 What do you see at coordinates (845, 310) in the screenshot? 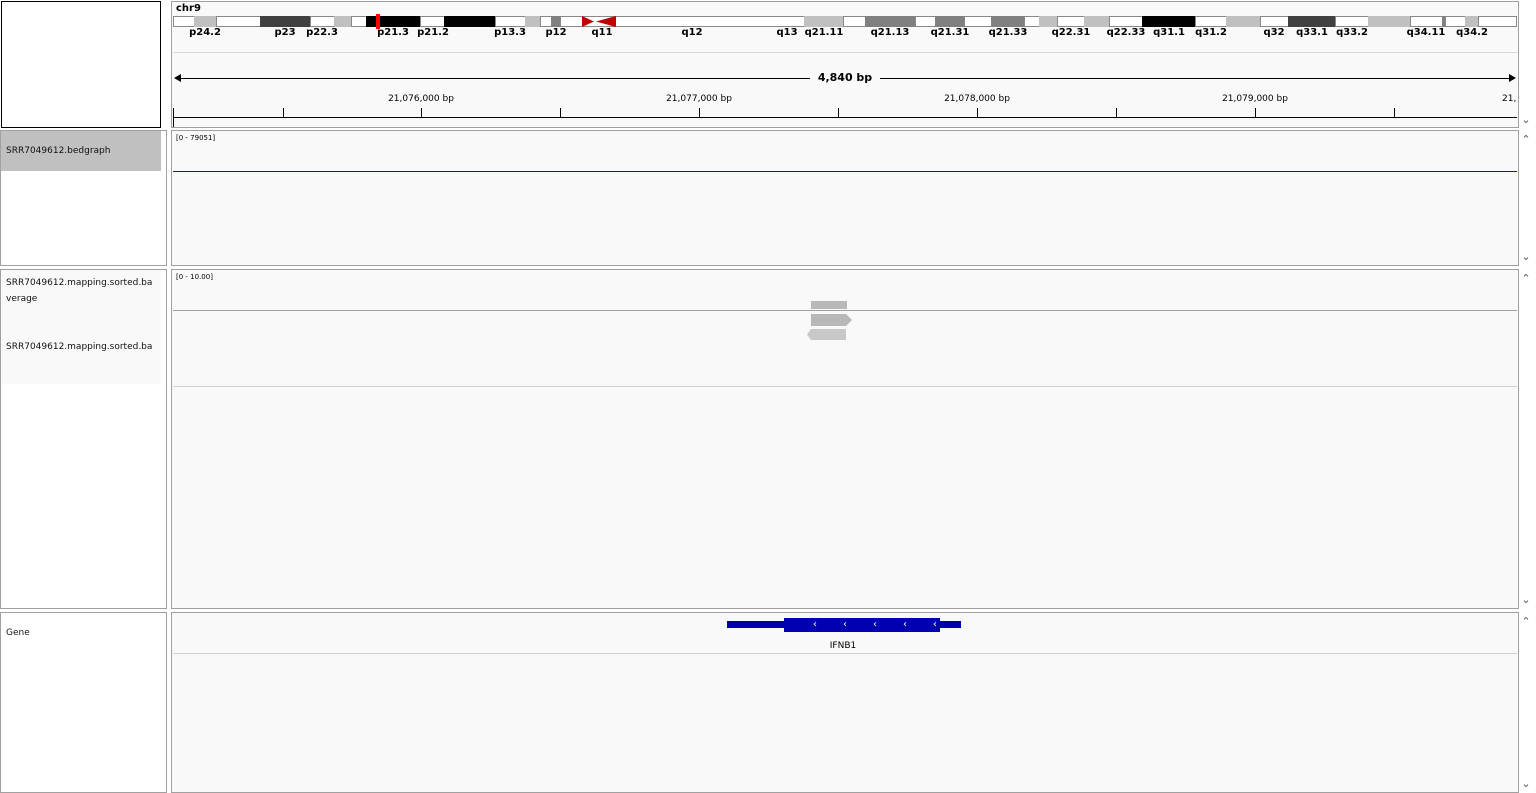
I see `coverage-divider` at bounding box center [845, 310].